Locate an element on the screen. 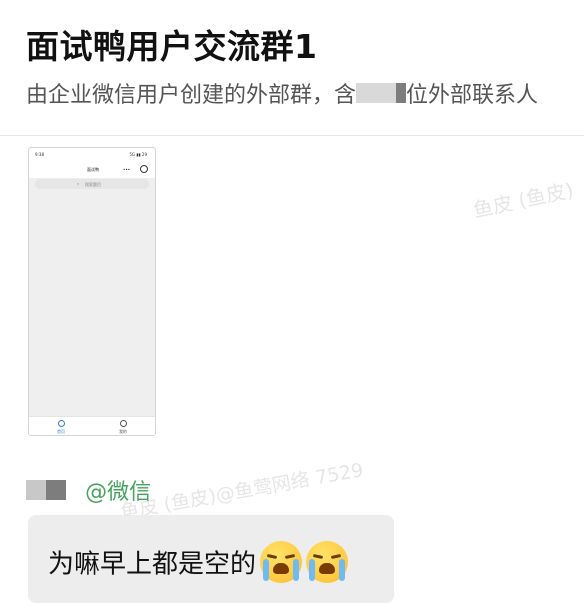 This screenshot has width=584, height=612. thumb-nav-title: 面试鸭 is located at coordinates (93, 169).